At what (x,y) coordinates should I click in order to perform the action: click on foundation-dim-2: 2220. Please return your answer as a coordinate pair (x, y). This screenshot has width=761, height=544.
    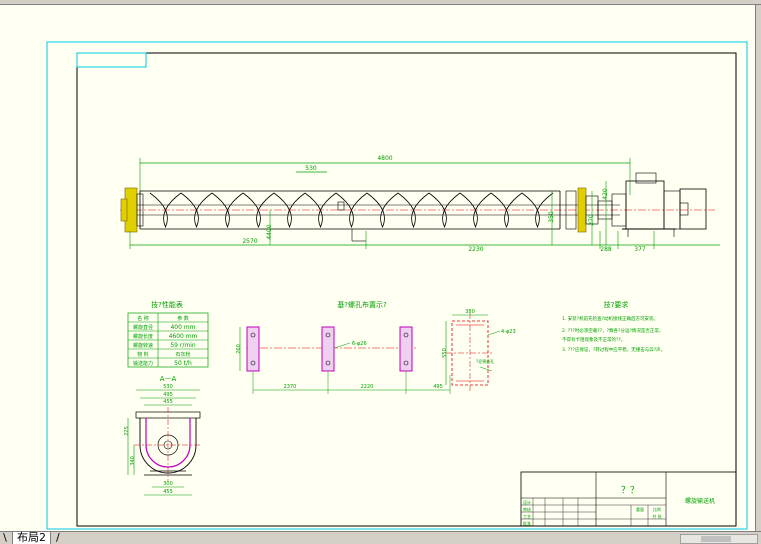
    Looking at the image, I should click on (367, 387).